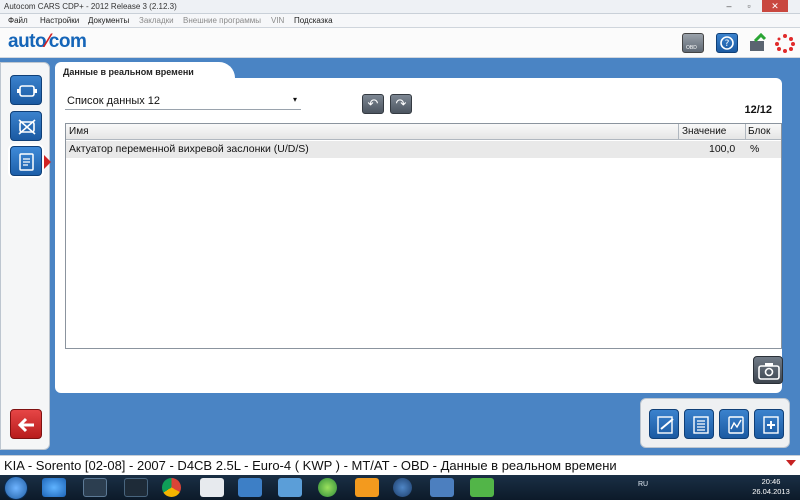 The width and height of the screenshot is (800, 500). Describe the element at coordinates (722, 149) in the screenshot. I see `row-value-cell: 100,0` at that location.